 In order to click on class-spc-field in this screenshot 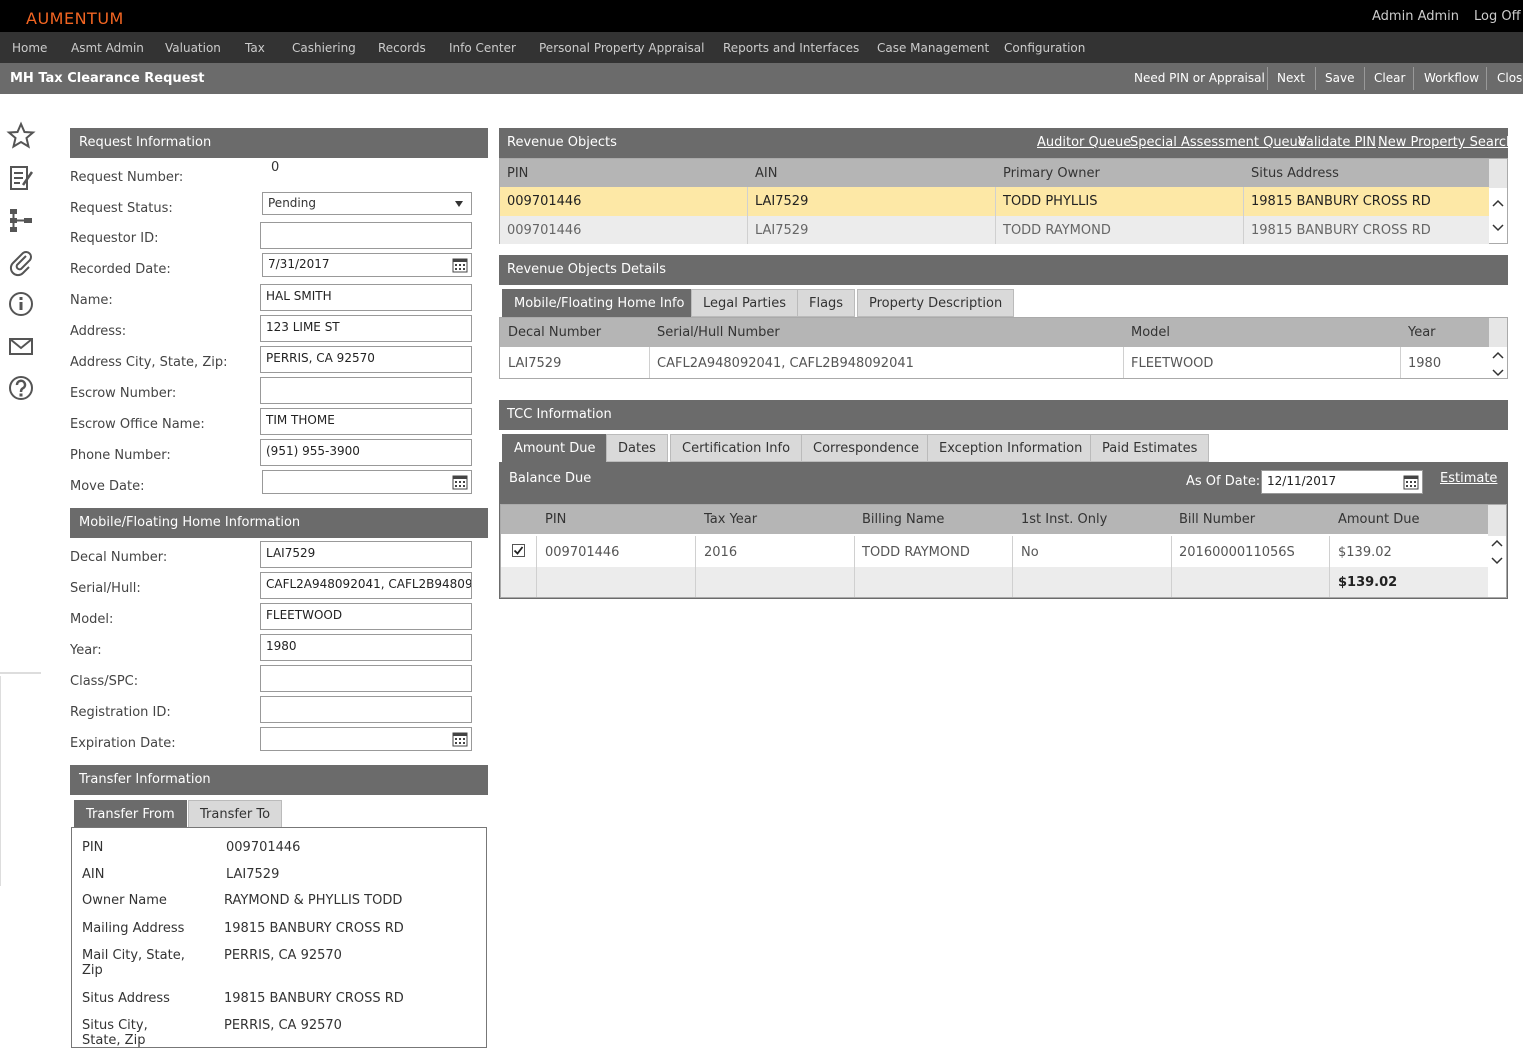, I will do `click(366, 678)`.